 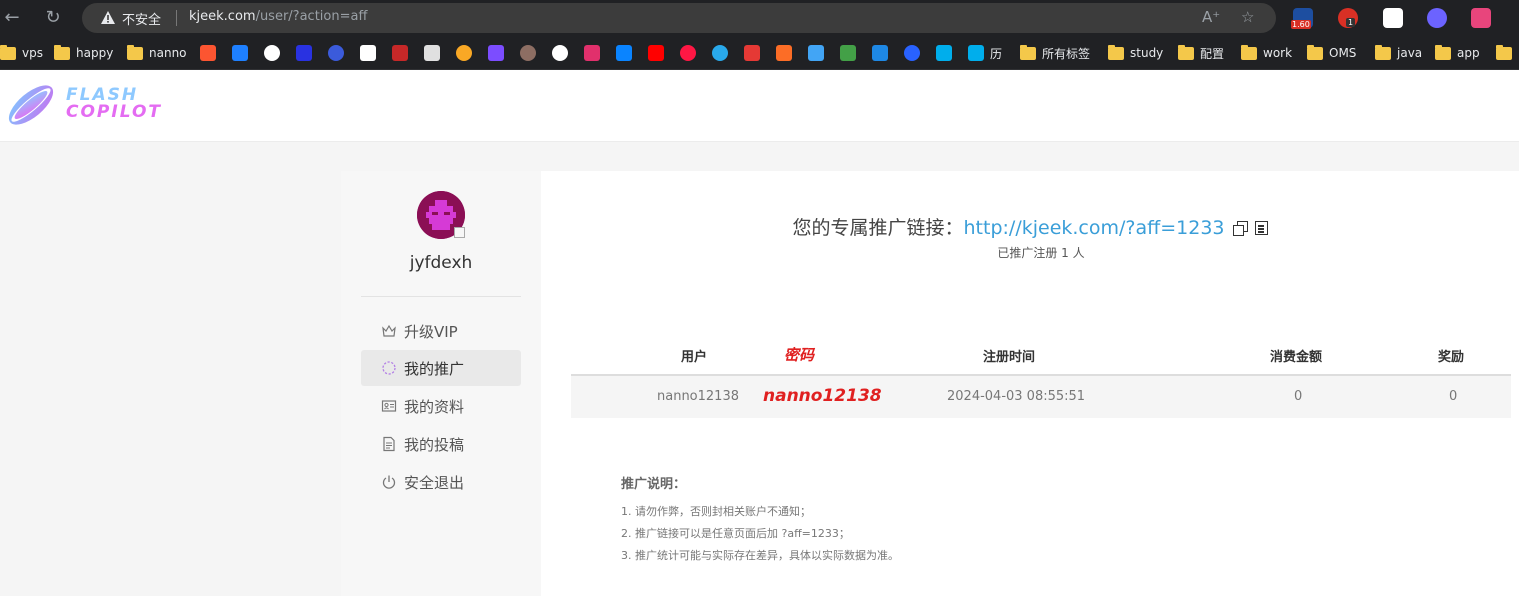 I want to click on column-header-user: 用户, so click(x=694, y=357).